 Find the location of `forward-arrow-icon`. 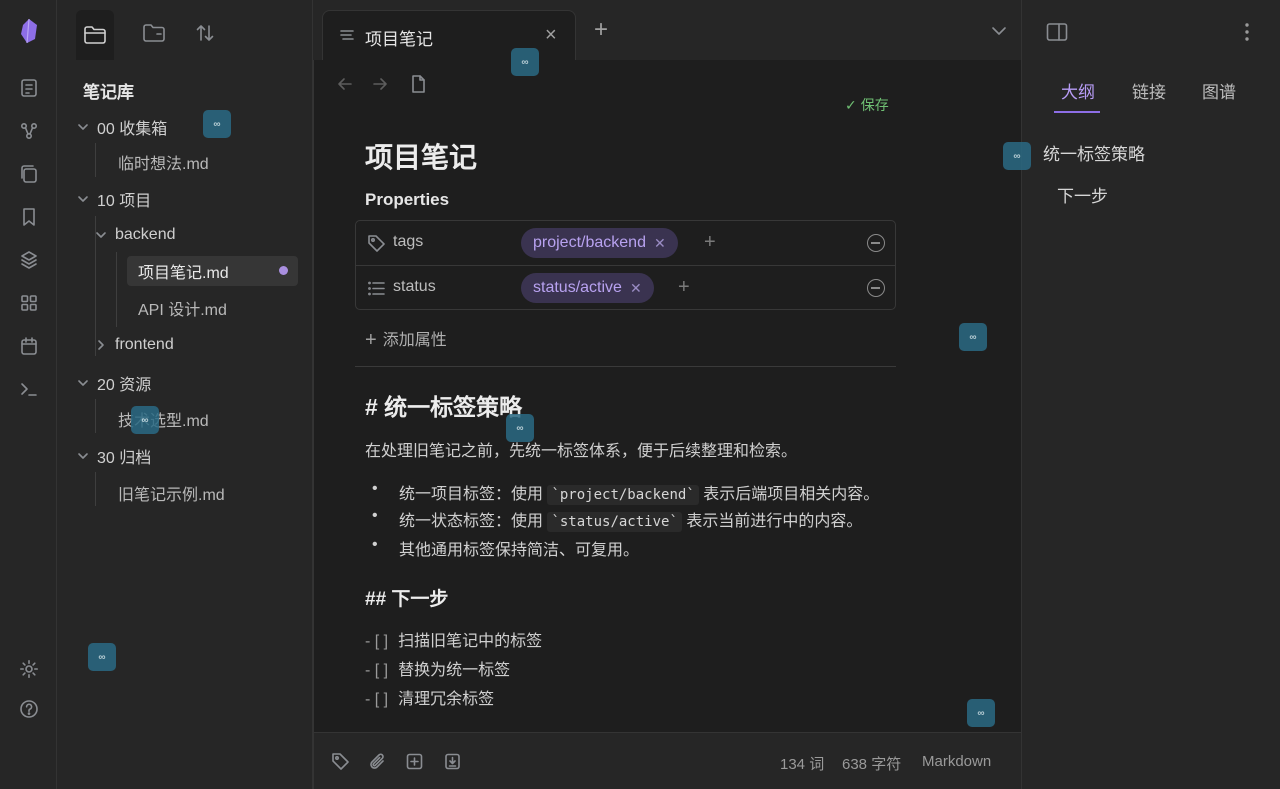

forward-arrow-icon is located at coordinates (380, 84).